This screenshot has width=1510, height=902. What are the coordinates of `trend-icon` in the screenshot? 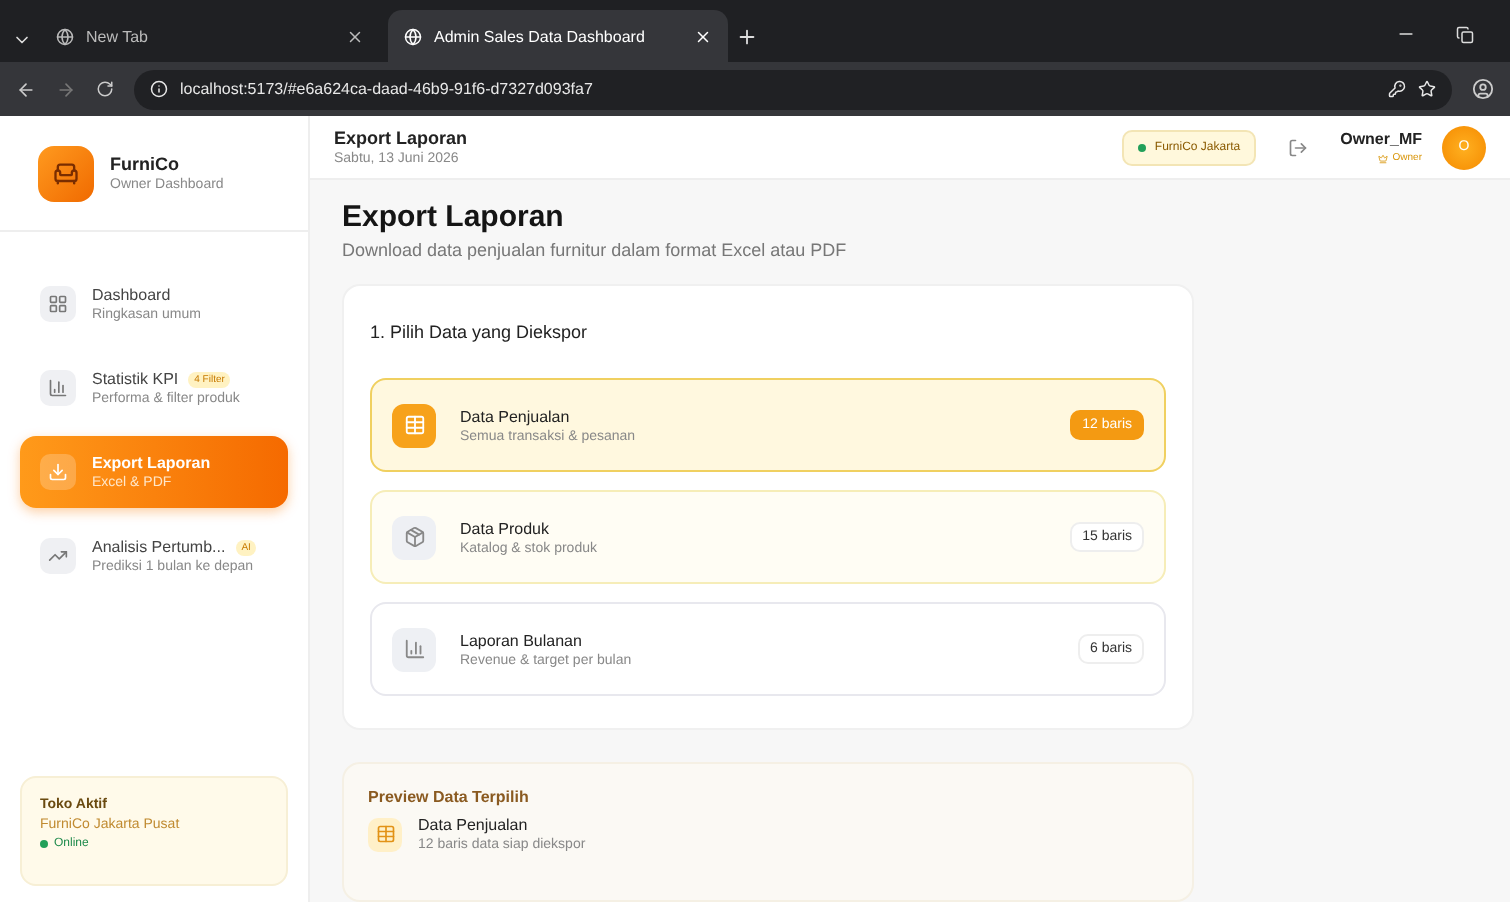 It's located at (58, 556).